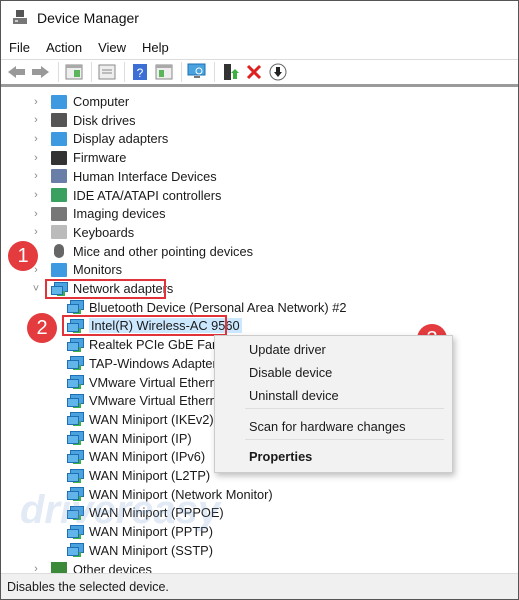  I want to click on tree-category: › Display adapters, so click(99, 138).